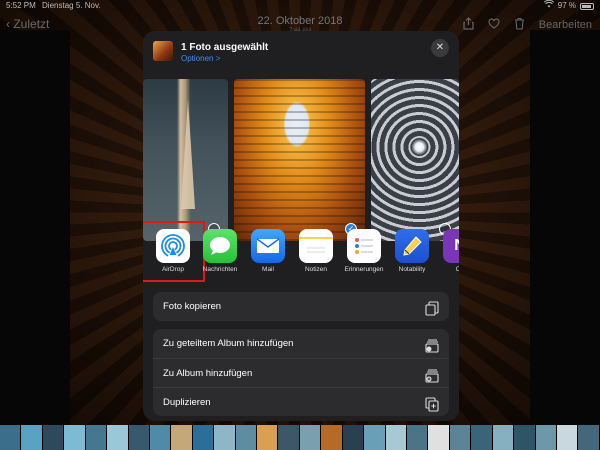 This screenshot has width=600, height=450. What do you see at coordinates (432, 374) in the screenshot?
I see `add-album-icon` at bounding box center [432, 374].